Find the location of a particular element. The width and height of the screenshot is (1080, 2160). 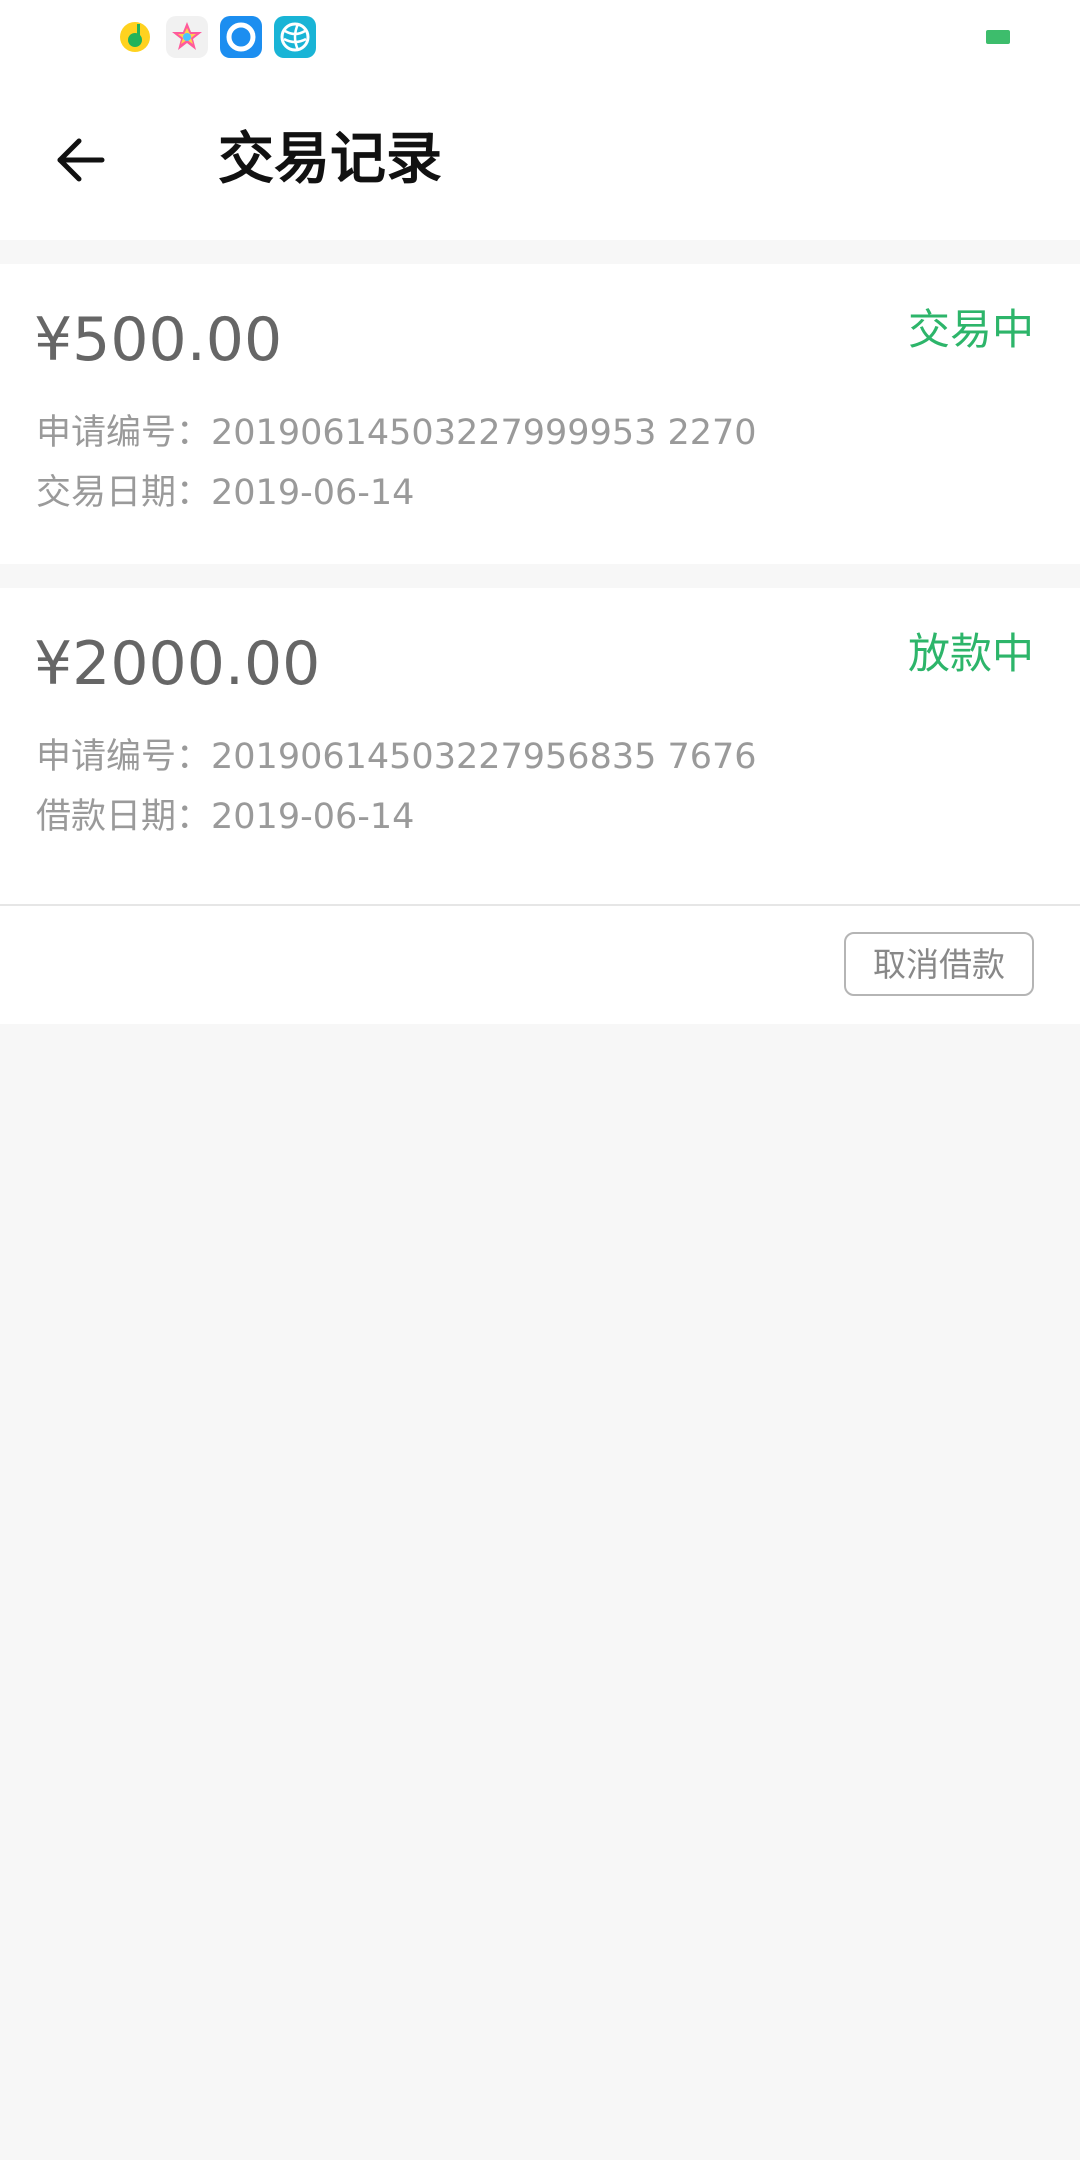

date-line: 借款日期：2019-06-14 is located at coordinates (225, 817).